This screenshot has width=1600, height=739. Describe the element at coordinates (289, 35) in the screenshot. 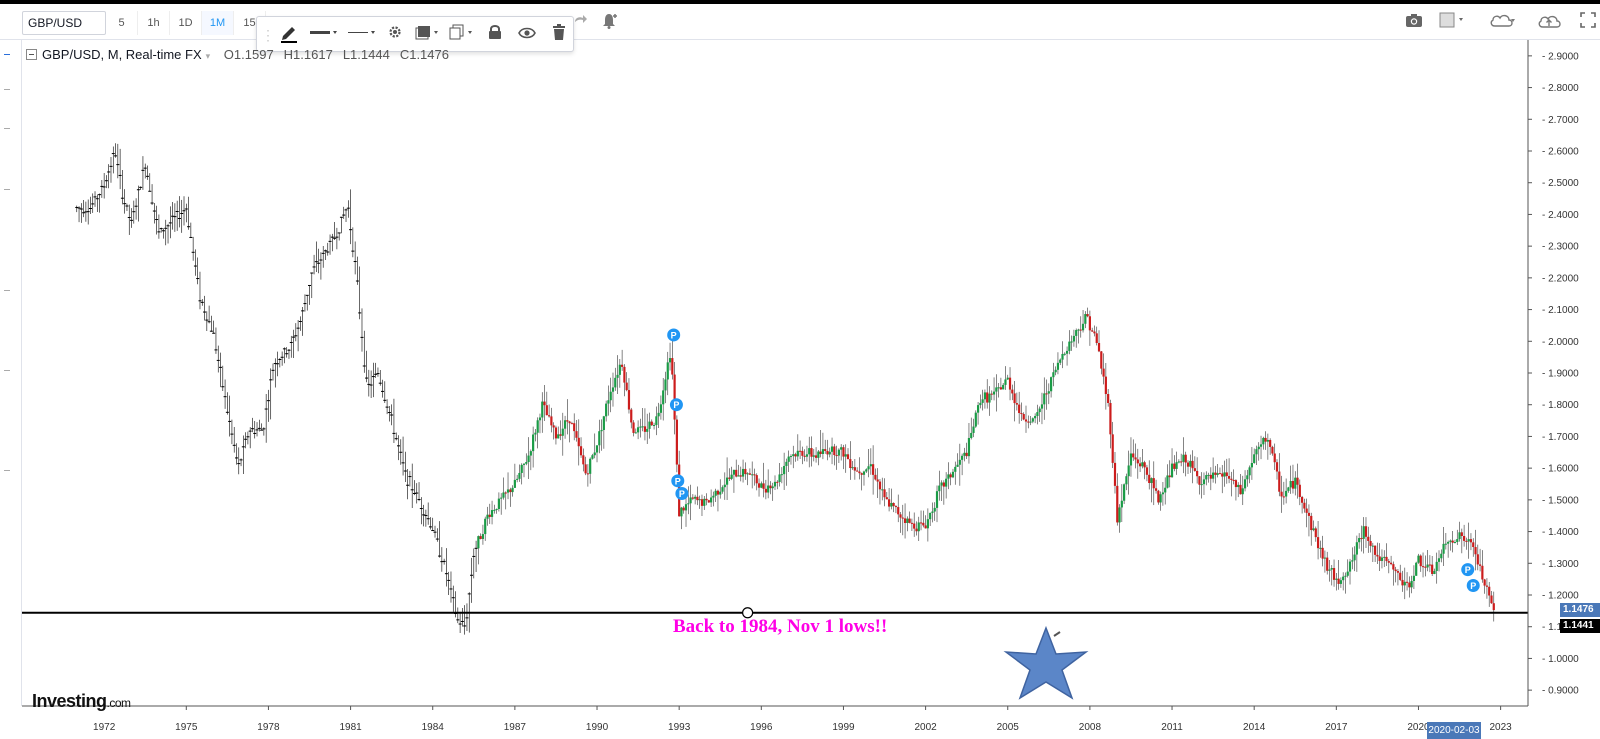

I see `pencil-icon` at that location.